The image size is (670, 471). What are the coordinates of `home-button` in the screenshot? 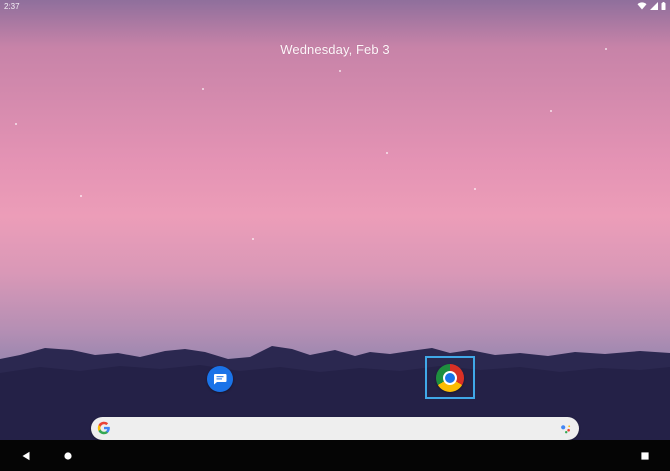 It's located at (68, 456).